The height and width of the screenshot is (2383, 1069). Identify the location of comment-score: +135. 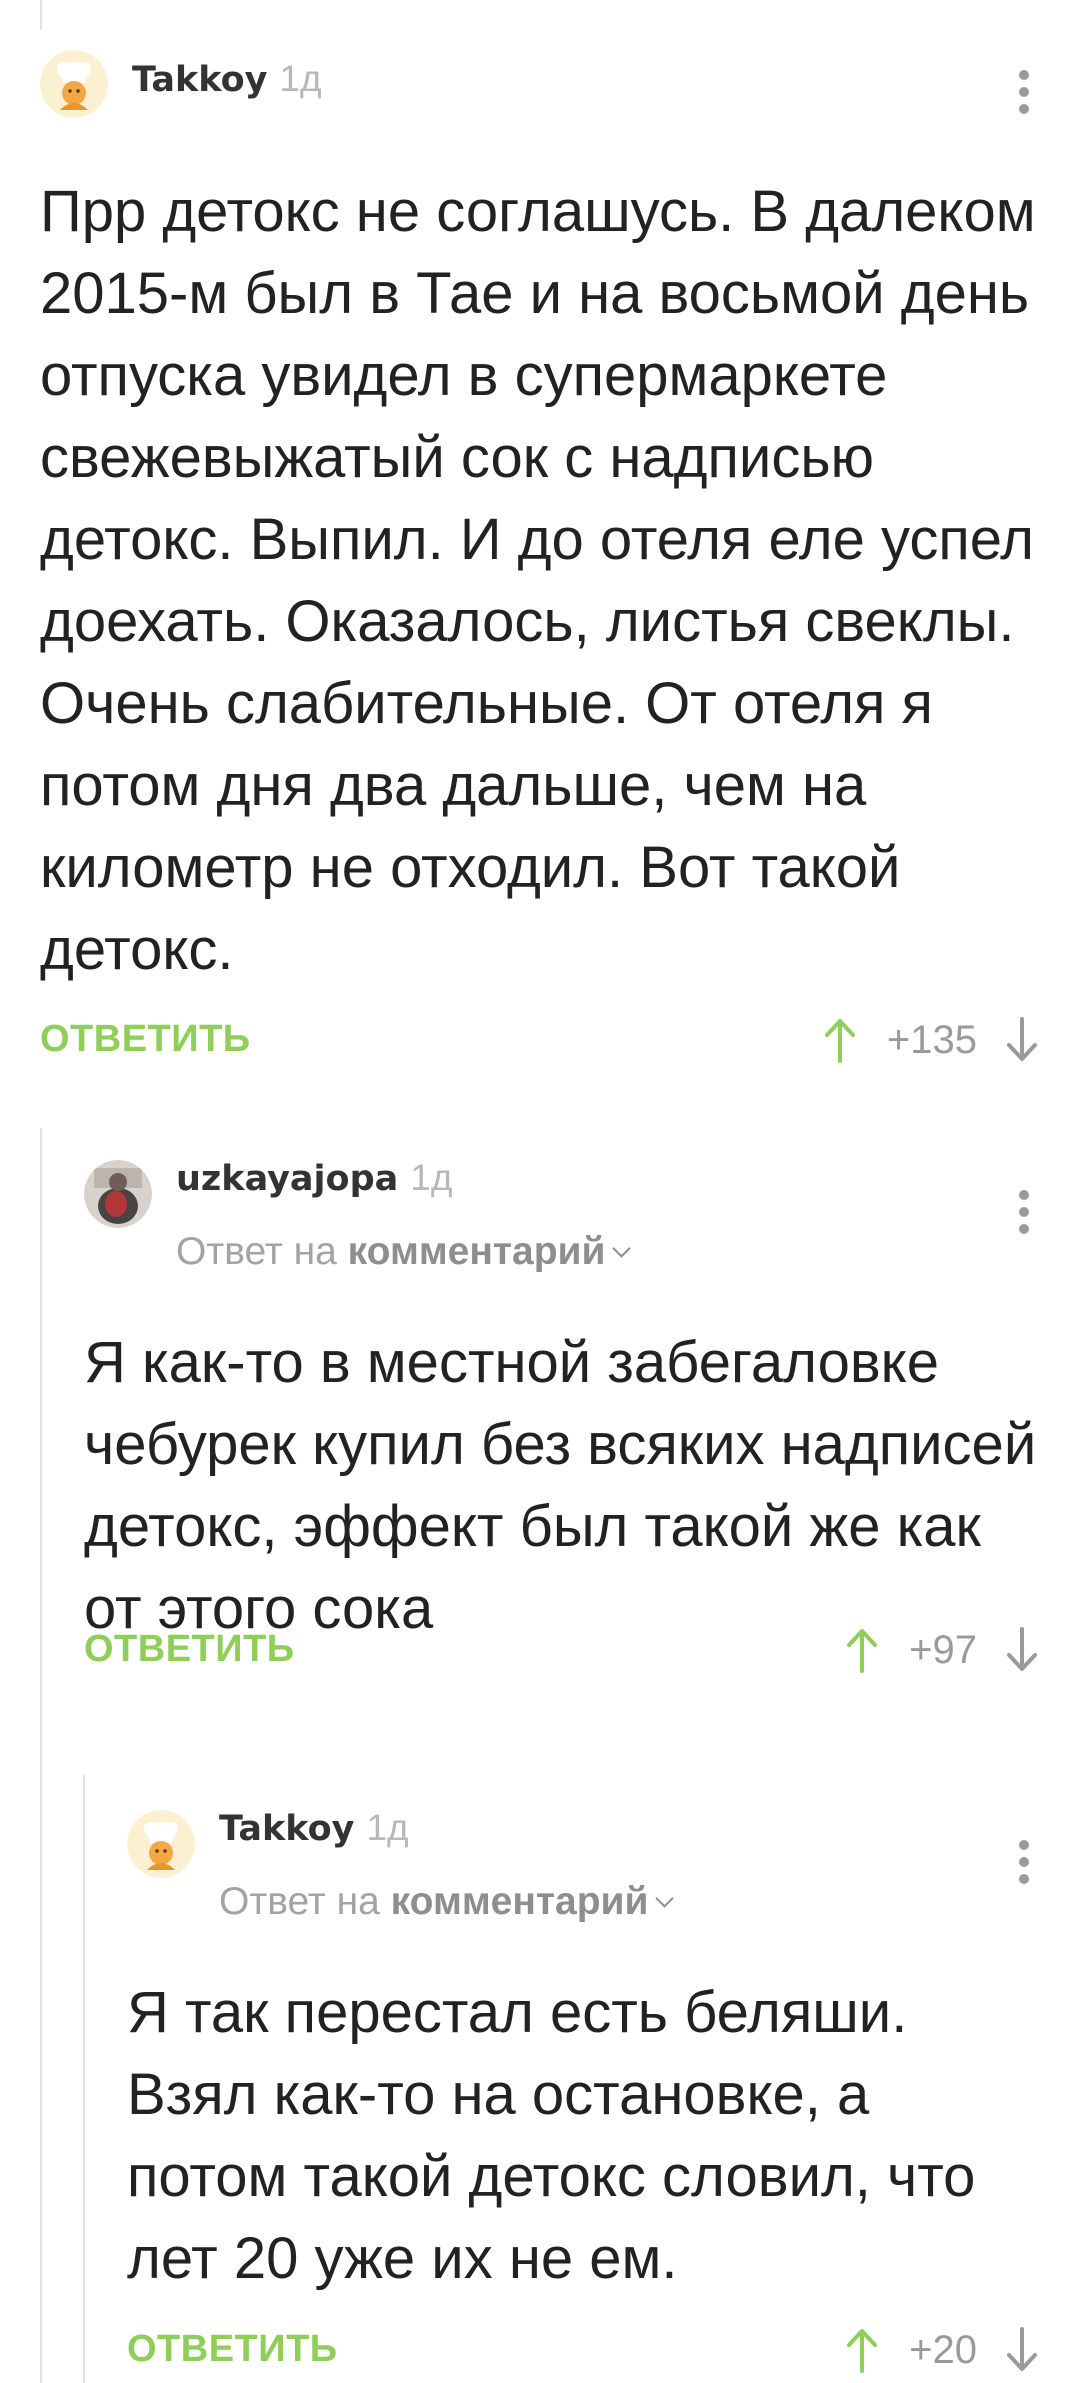
(931, 1039).